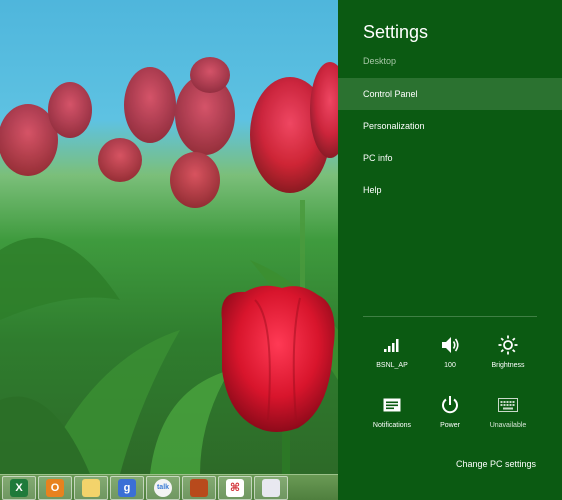 This screenshot has width=562, height=500. What do you see at coordinates (392, 417) in the screenshot?
I see `notifications-tile: Notifications` at bounding box center [392, 417].